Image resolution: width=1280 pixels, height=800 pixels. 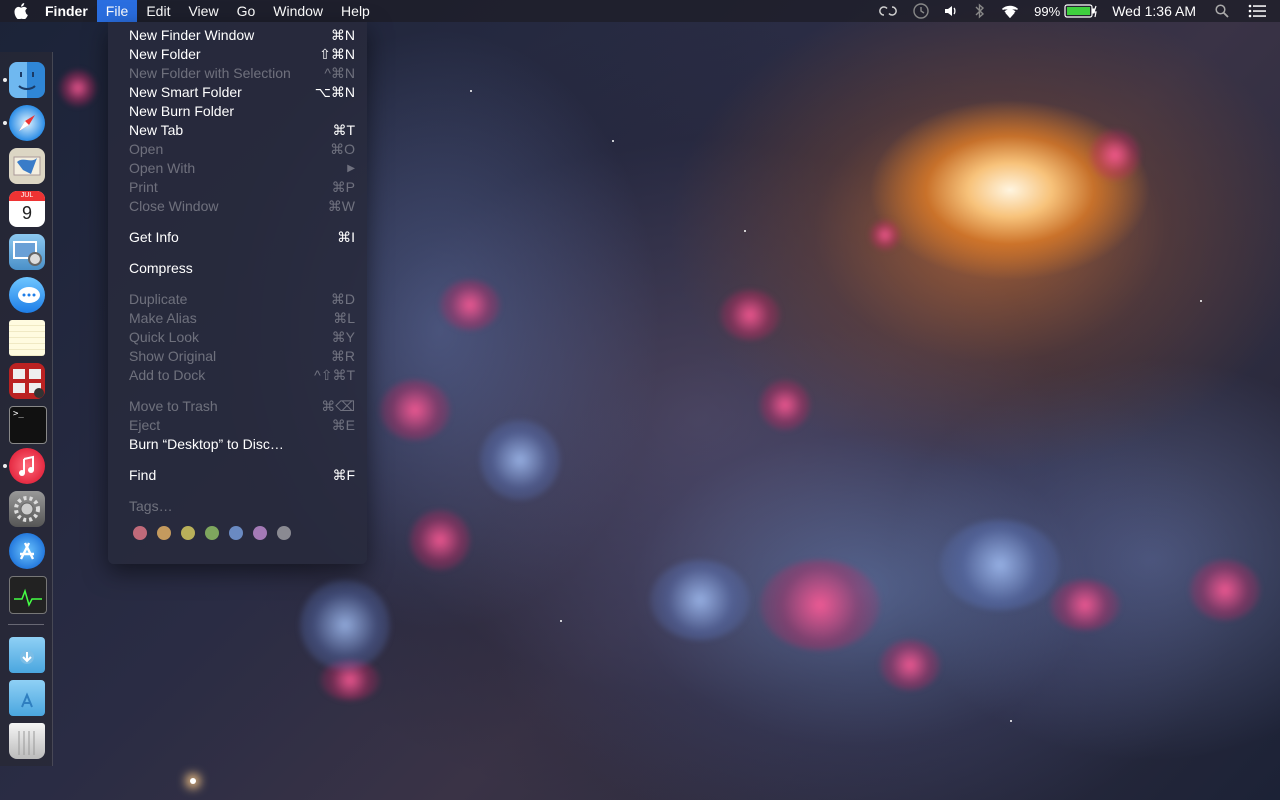 I want to click on menu-item-shortcut: ^⌘N, so click(x=339, y=73).